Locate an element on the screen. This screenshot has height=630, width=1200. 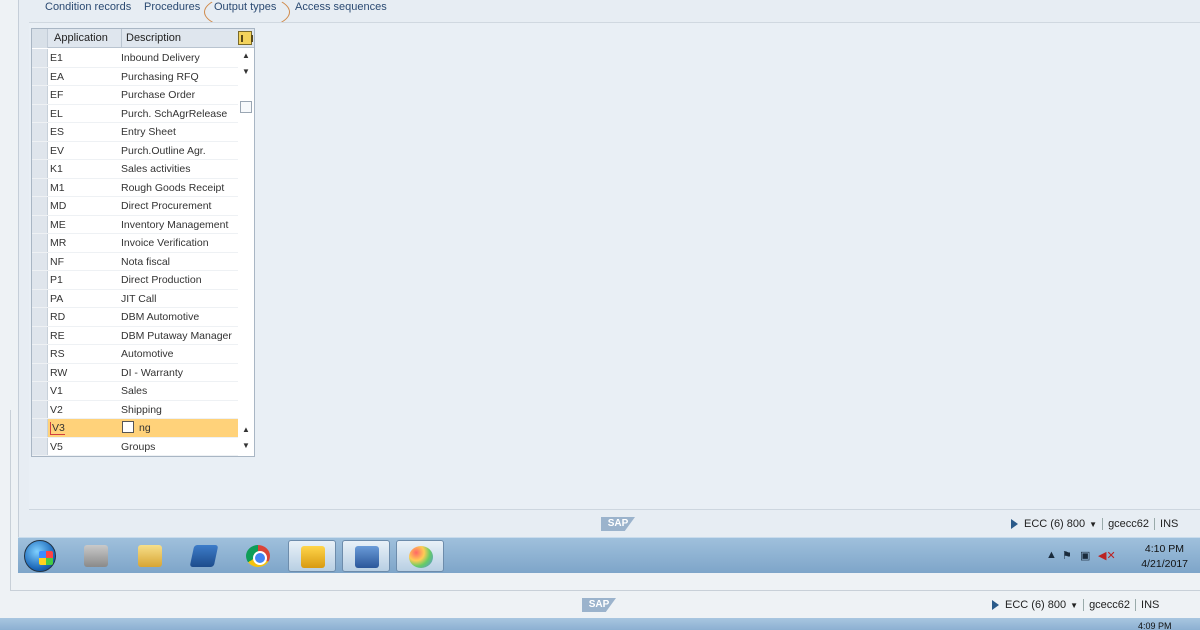
tab-output-types: Output types is located at coordinates (245, 7).